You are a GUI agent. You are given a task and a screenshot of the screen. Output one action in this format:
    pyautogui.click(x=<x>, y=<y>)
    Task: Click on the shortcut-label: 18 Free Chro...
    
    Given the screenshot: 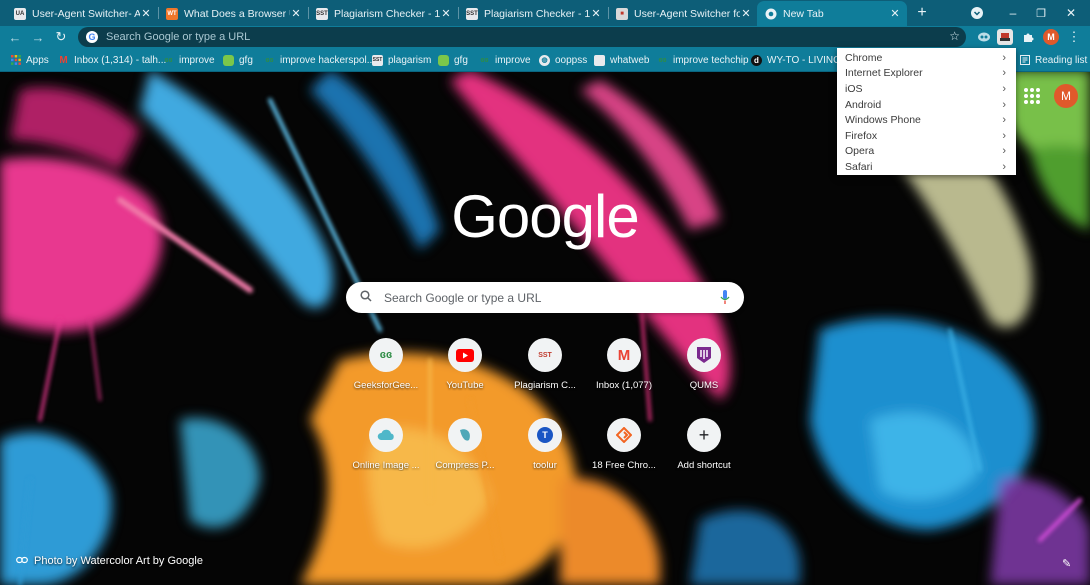 What is the action you would take?
    pyautogui.click(x=624, y=465)
    